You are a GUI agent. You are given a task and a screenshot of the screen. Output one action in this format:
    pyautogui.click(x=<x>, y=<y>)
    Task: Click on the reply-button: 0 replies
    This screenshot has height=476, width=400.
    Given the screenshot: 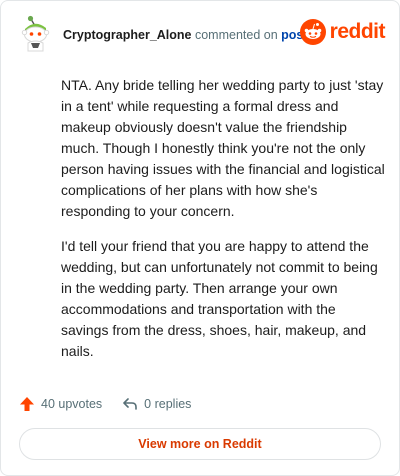 What is the action you would take?
    pyautogui.click(x=156, y=404)
    